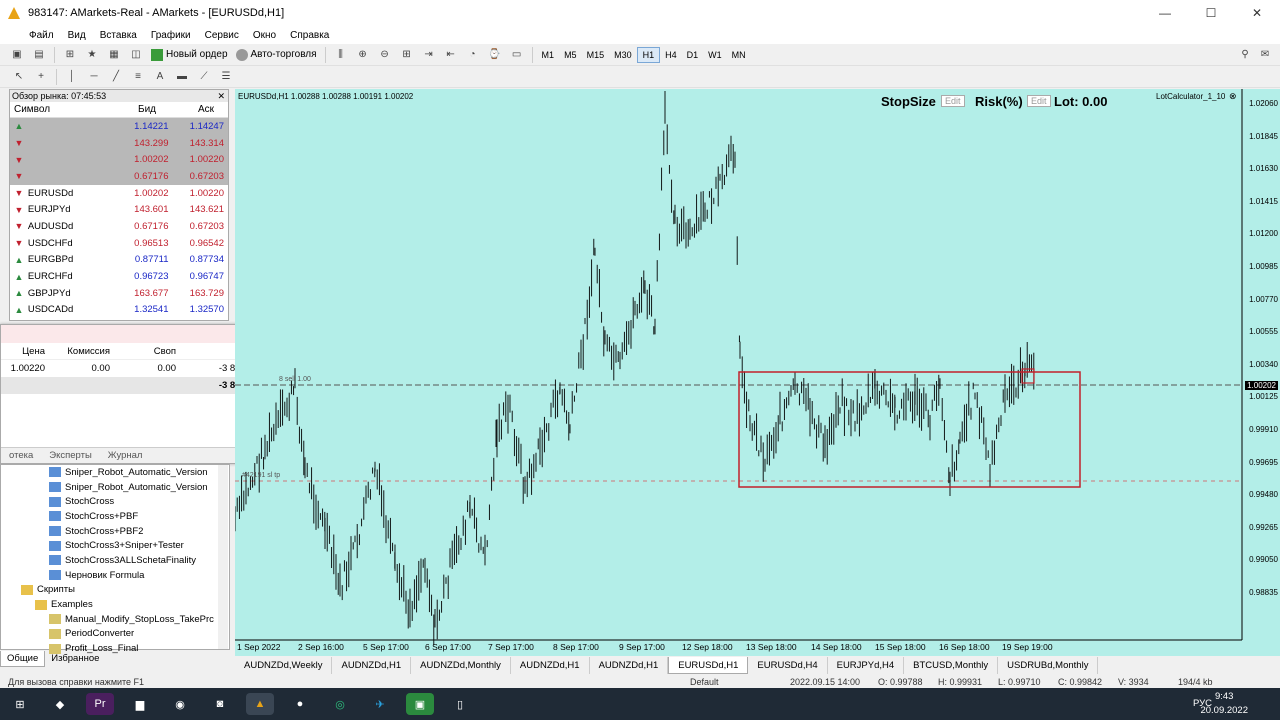 This screenshot has height=720, width=1280. Describe the element at coordinates (570, 55) in the screenshot. I see `timeframe-m5: M5` at that location.